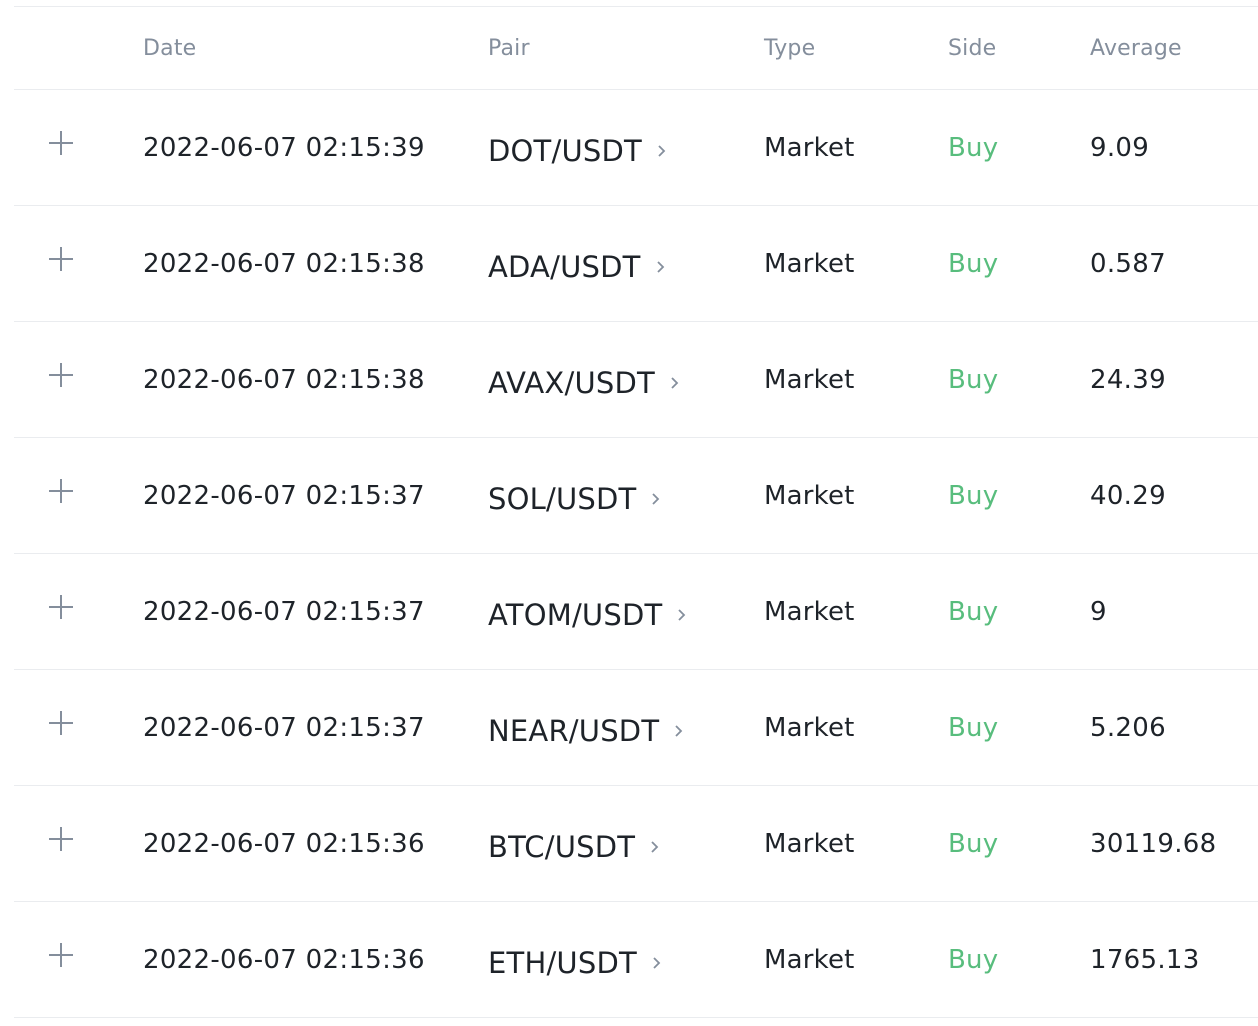 This screenshot has height=1026, width=1258. I want to click on order-average: 9.09, so click(1120, 148).